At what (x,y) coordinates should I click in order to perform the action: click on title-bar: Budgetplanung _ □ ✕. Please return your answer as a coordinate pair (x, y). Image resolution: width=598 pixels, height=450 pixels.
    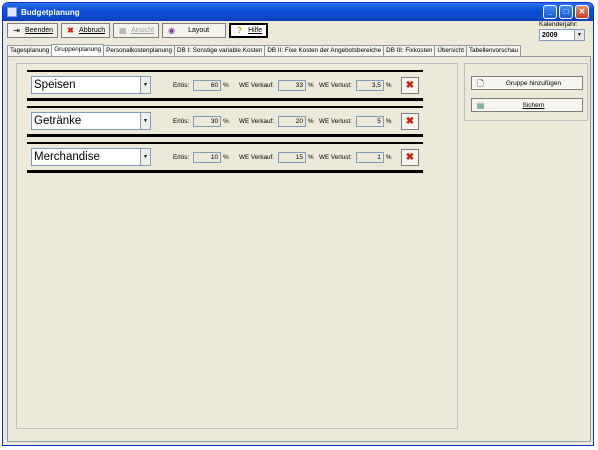
    Looking at the image, I should click on (298, 12).